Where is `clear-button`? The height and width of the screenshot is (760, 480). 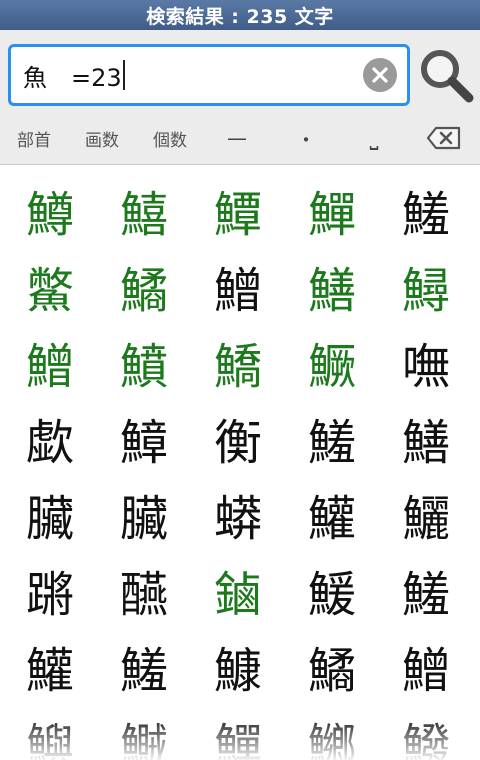
clear-button is located at coordinates (380, 75).